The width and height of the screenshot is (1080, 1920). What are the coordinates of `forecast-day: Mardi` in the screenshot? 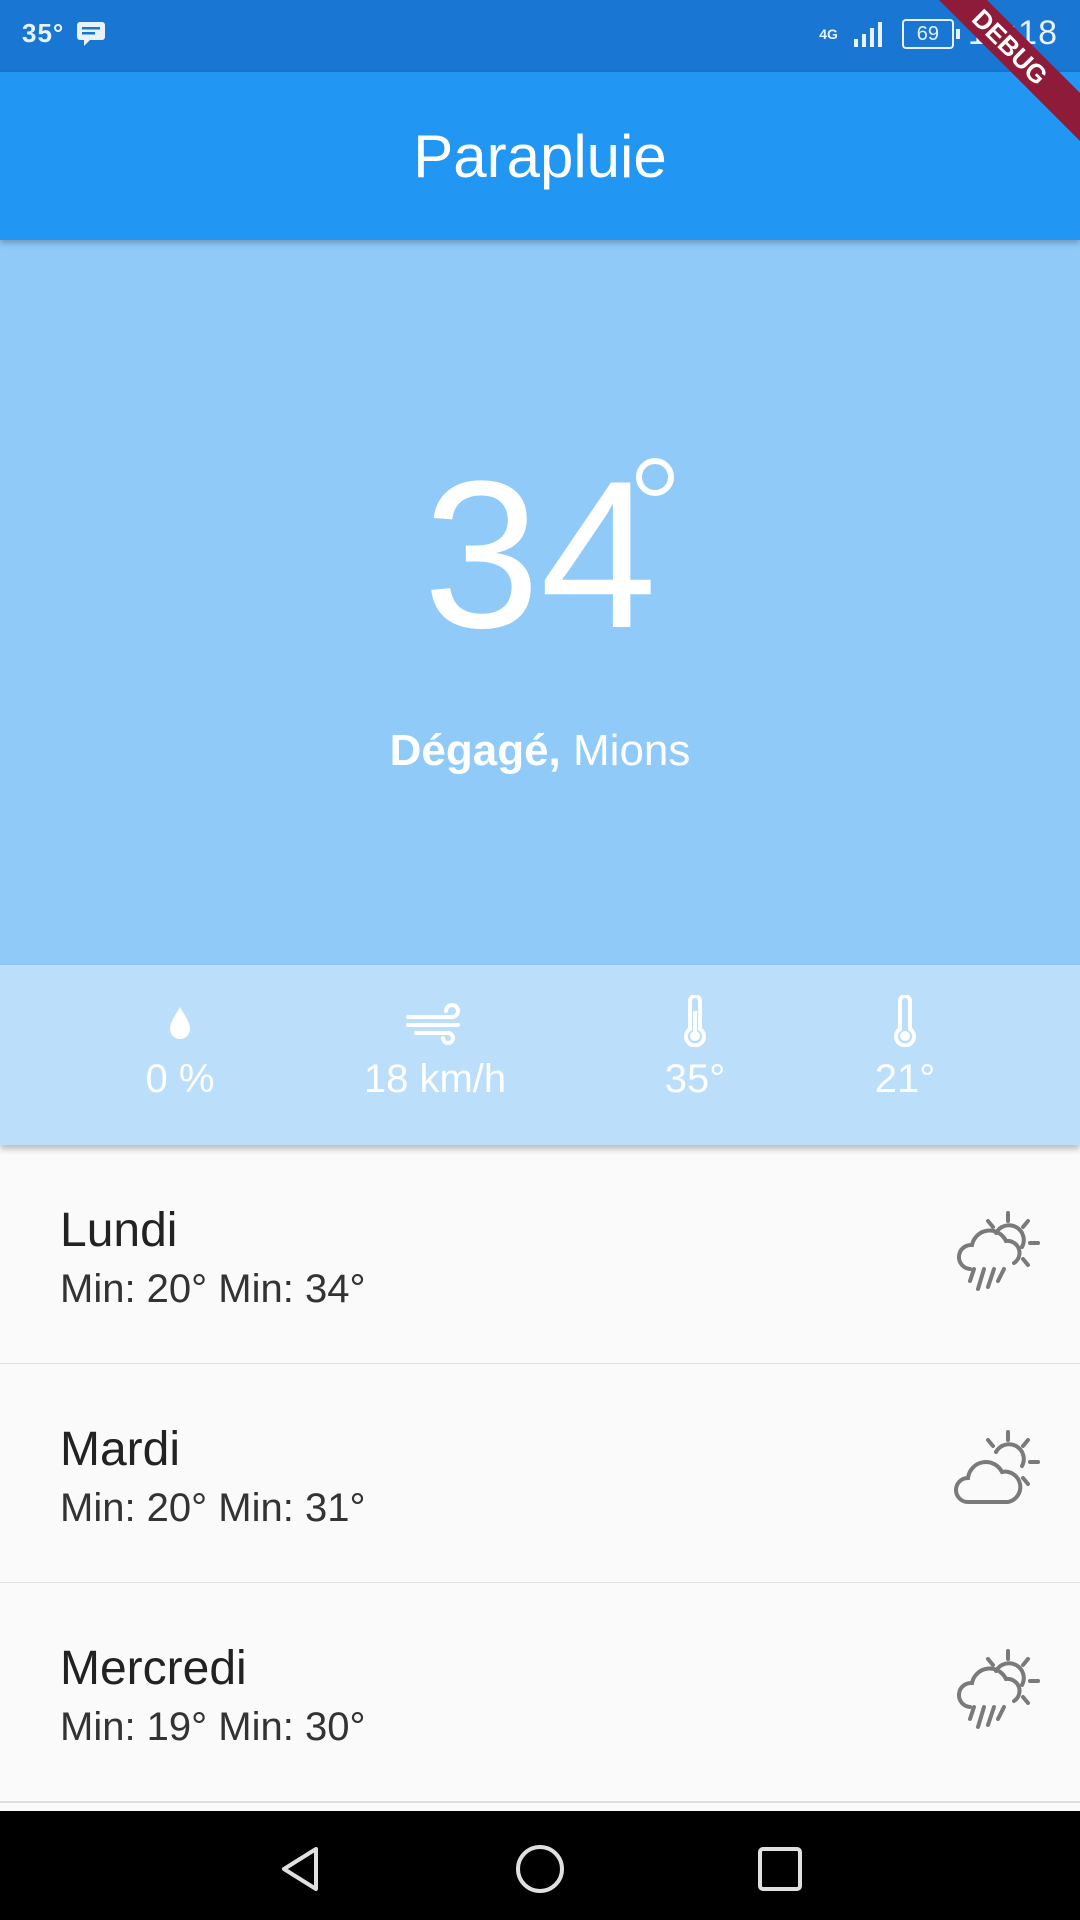 It's located at (120, 1449).